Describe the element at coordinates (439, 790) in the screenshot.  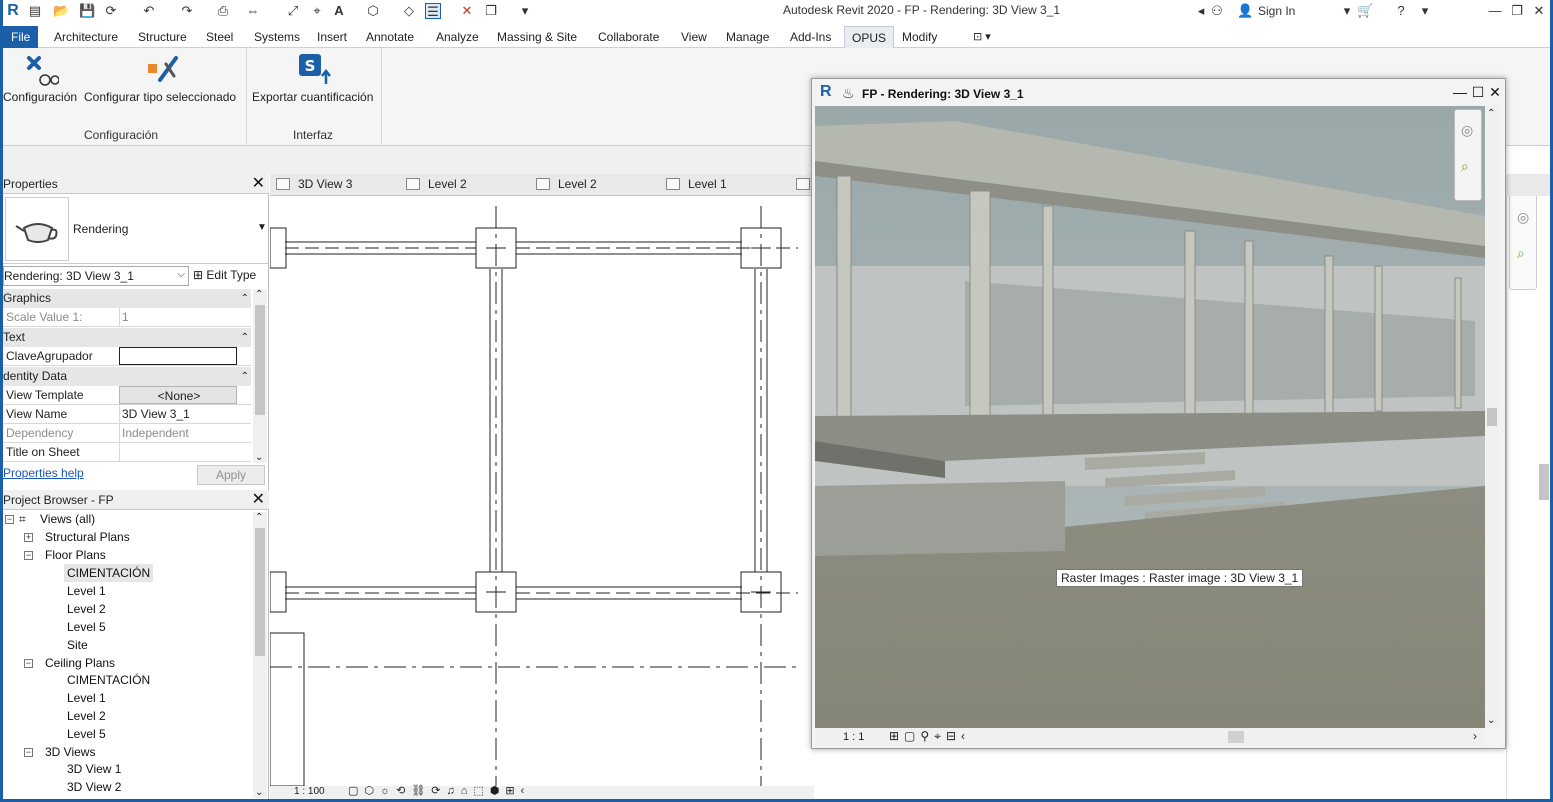
I see `view-control-icons: ▢⬡☼⟲⛓⟳♫⌂⬚⬢⊞‹` at that location.